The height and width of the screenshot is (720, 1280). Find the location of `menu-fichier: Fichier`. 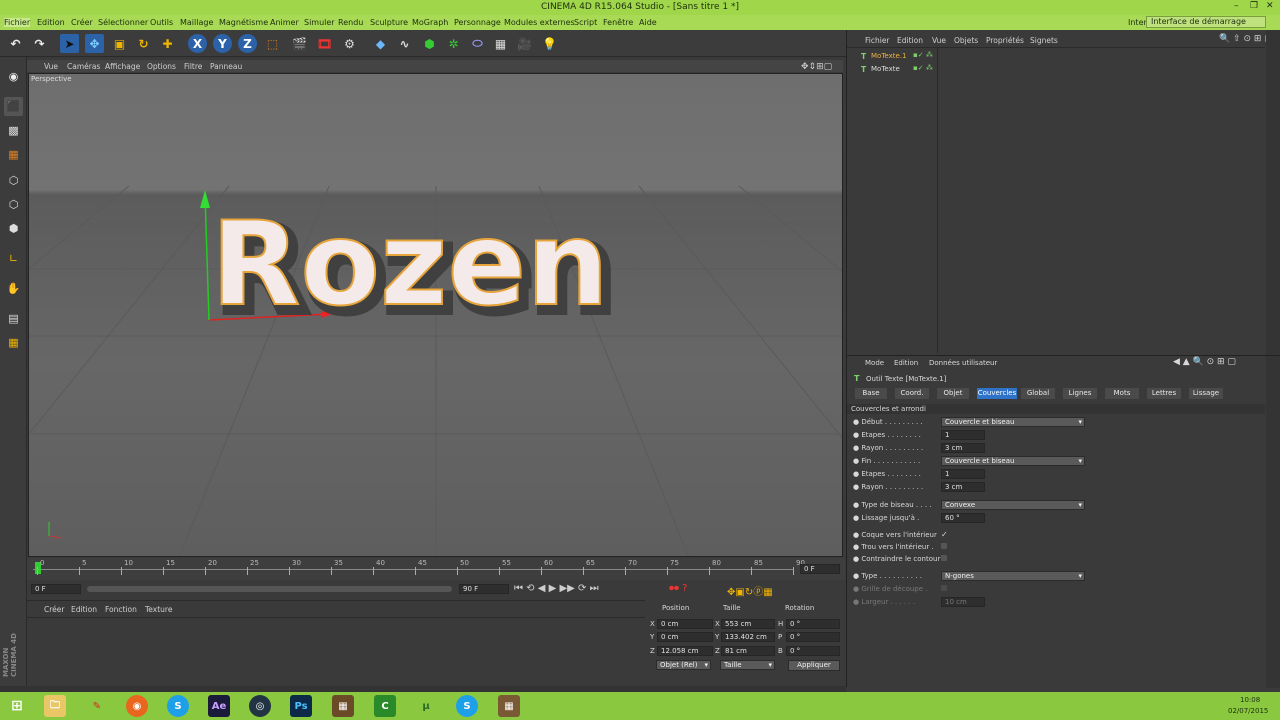

menu-fichier: Fichier is located at coordinates (17, 22).